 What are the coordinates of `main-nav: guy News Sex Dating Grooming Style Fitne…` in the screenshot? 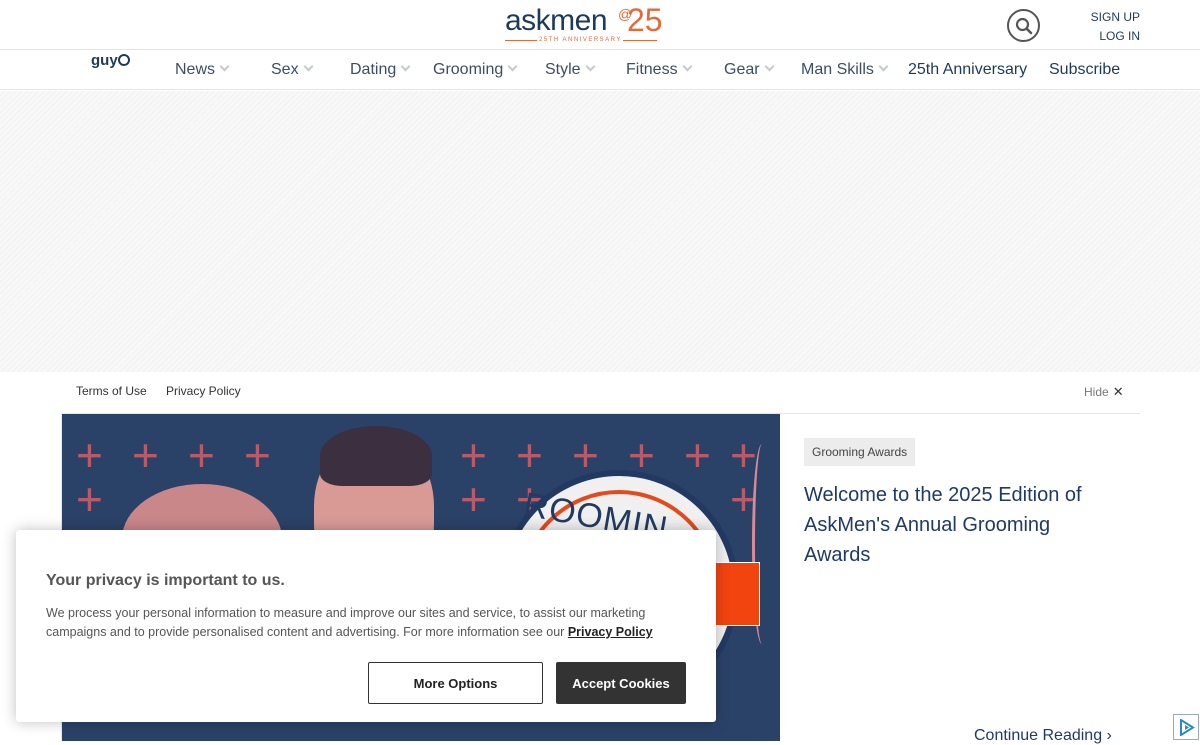 It's located at (600, 70).